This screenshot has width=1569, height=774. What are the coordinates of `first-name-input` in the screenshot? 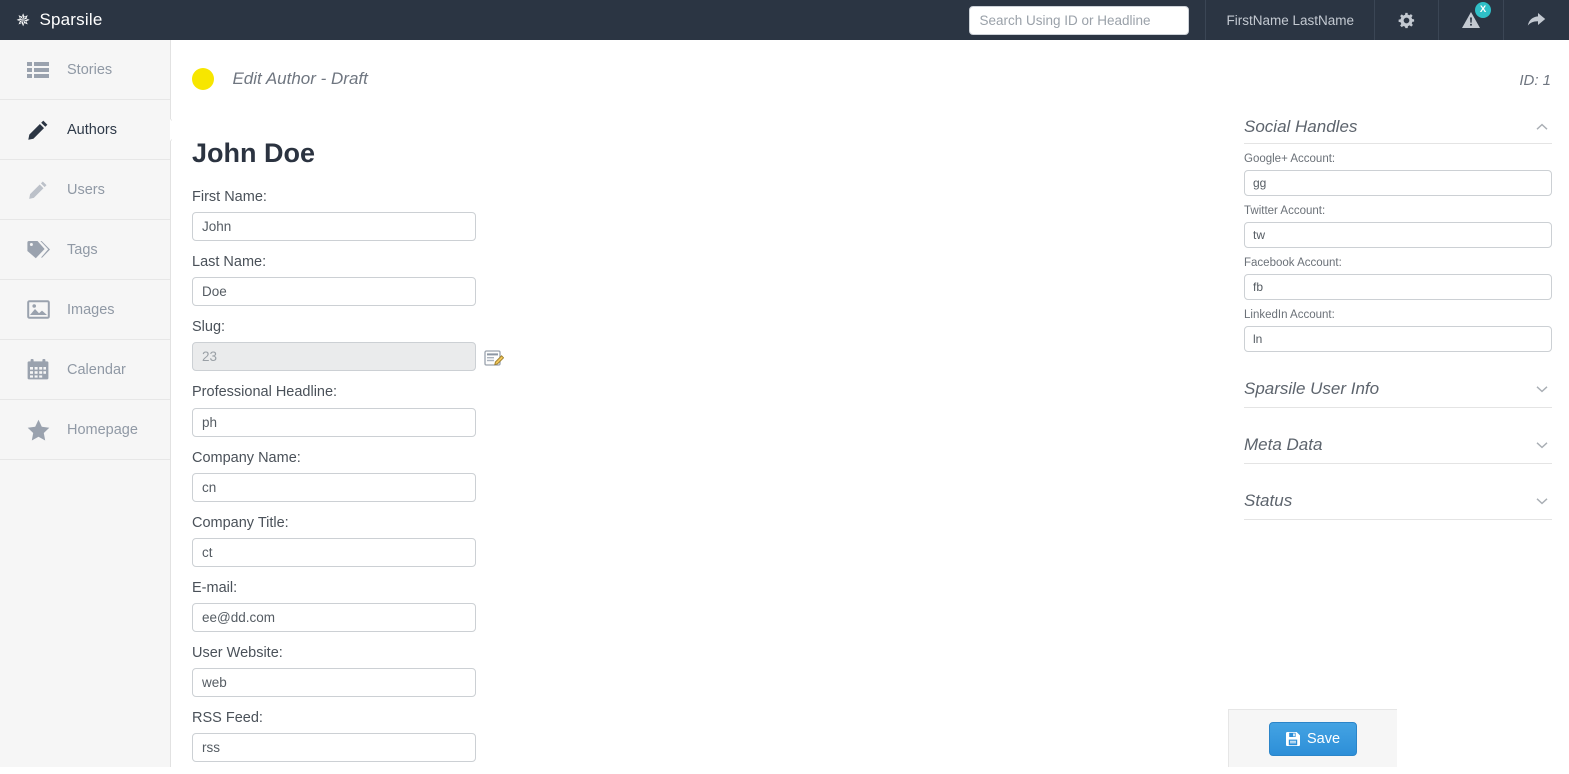 It's located at (334, 227).